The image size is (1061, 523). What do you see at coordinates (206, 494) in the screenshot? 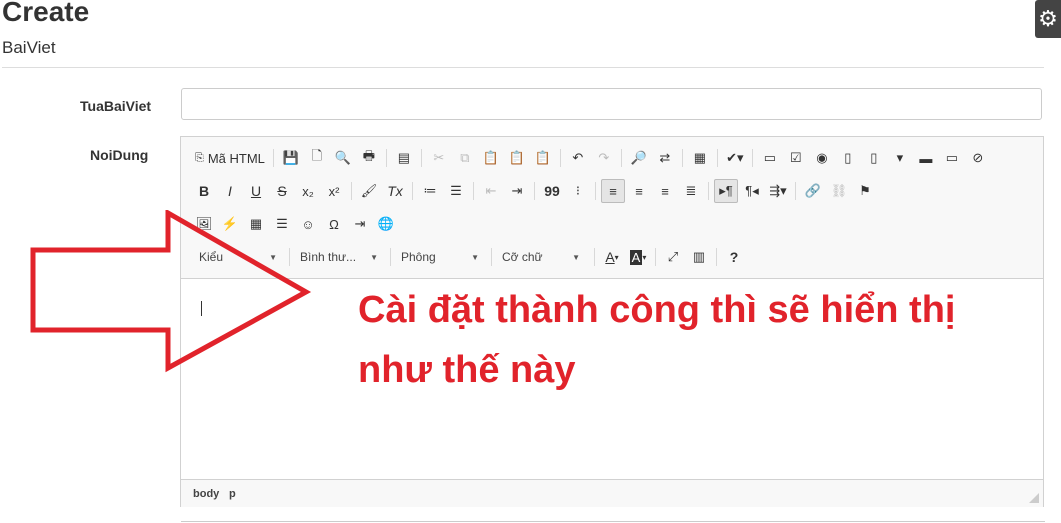
I see `path-body: body` at bounding box center [206, 494].